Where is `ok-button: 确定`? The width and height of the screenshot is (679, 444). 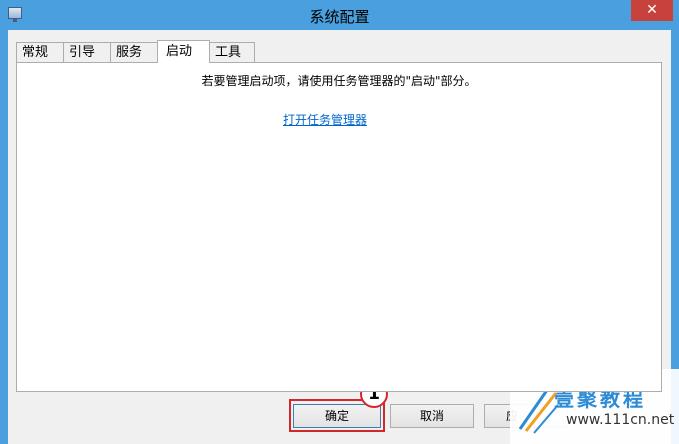
ok-button: 确定 is located at coordinates (337, 416).